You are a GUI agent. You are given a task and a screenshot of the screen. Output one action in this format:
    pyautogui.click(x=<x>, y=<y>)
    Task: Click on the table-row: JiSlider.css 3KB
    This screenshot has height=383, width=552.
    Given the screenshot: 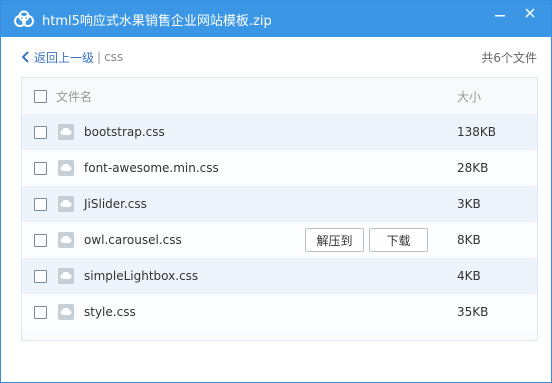 What is the action you would take?
    pyautogui.click(x=279, y=204)
    